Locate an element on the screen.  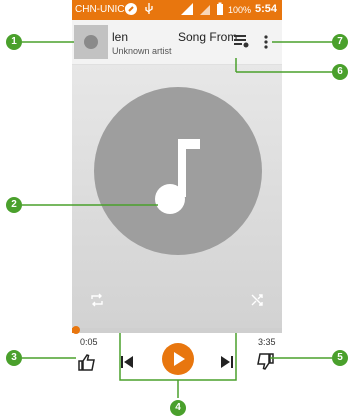
notification-icon is located at coordinates (131, 9).